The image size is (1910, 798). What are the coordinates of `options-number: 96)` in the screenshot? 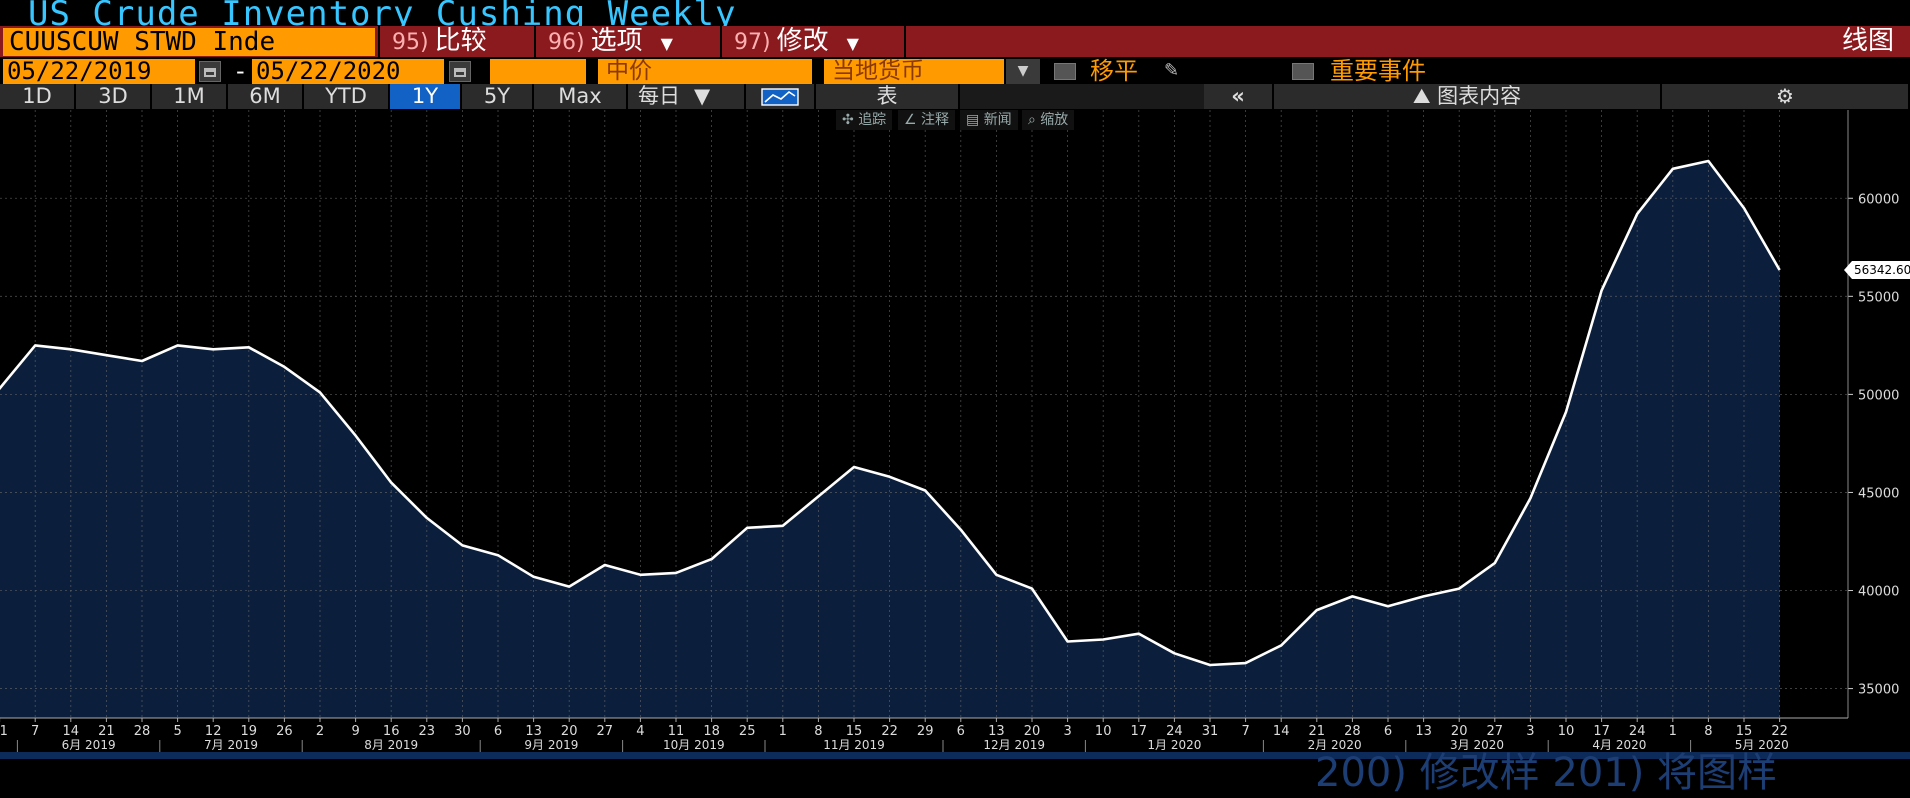 It's located at (566, 42).